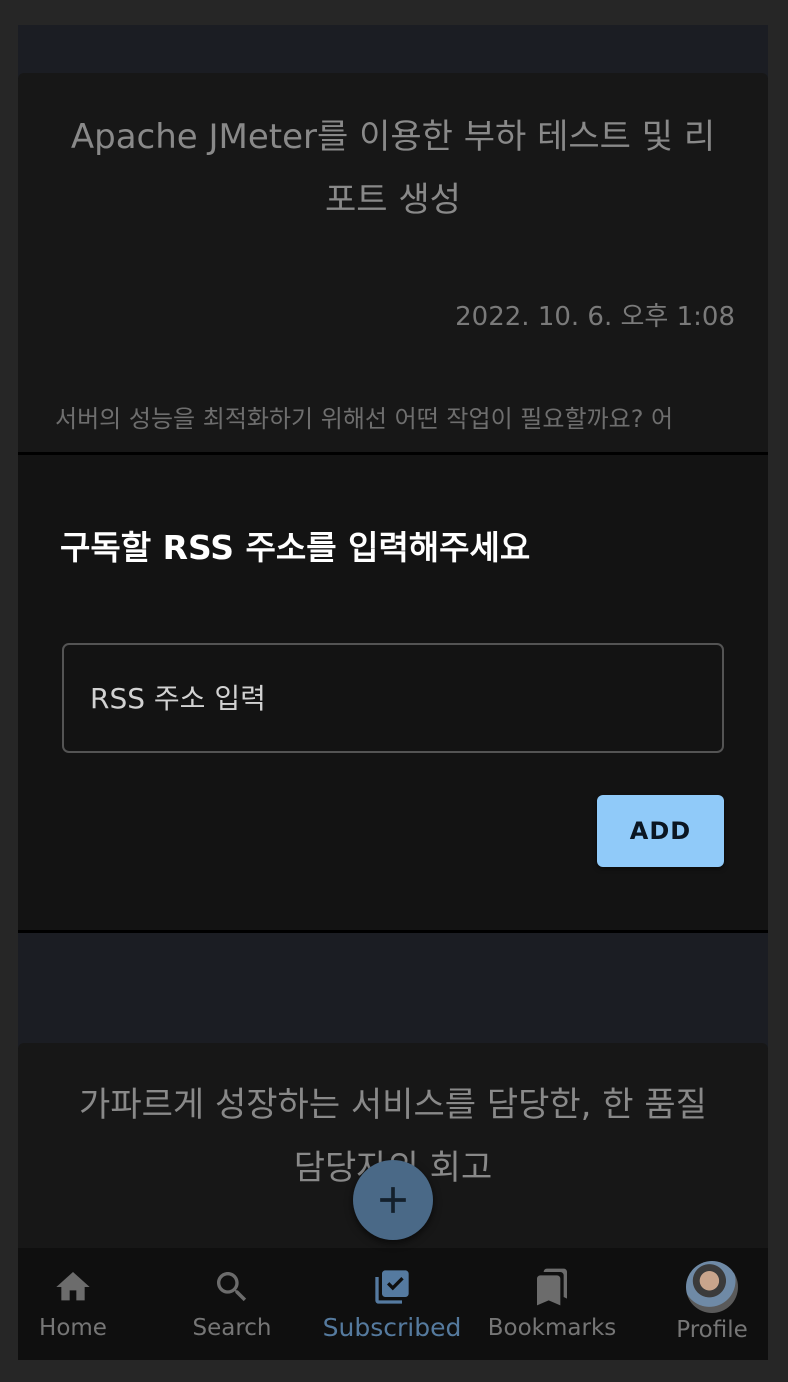 This screenshot has height=1382, width=788. I want to click on nav-item-subscribed: Subscribed, so click(392, 1304).